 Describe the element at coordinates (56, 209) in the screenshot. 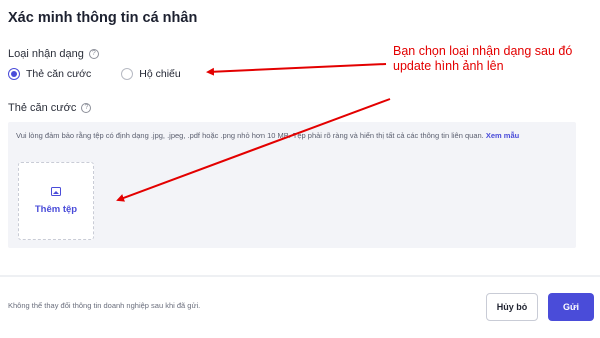

I see `add-file-label: Thêm tệp` at that location.